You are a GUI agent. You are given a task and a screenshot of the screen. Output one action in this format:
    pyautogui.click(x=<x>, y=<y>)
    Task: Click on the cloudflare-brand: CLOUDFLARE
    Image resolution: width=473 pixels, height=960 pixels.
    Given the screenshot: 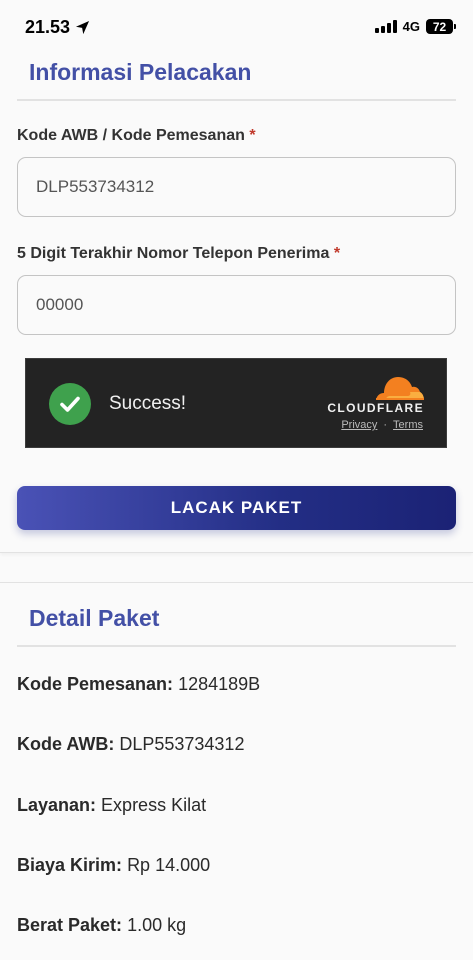 What is the action you would take?
    pyautogui.click(x=375, y=408)
    